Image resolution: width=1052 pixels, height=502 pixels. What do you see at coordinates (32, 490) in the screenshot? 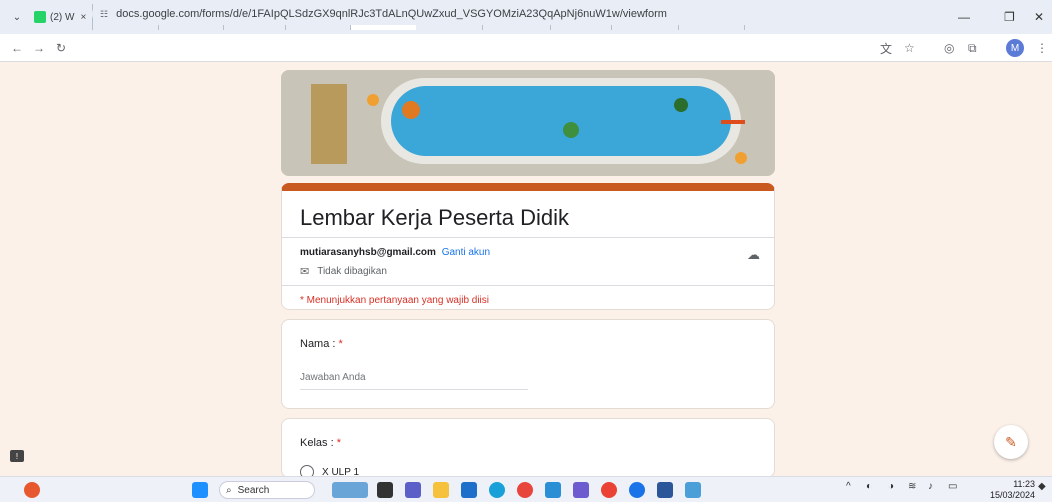
I see `notification-app-icon` at bounding box center [32, 490].